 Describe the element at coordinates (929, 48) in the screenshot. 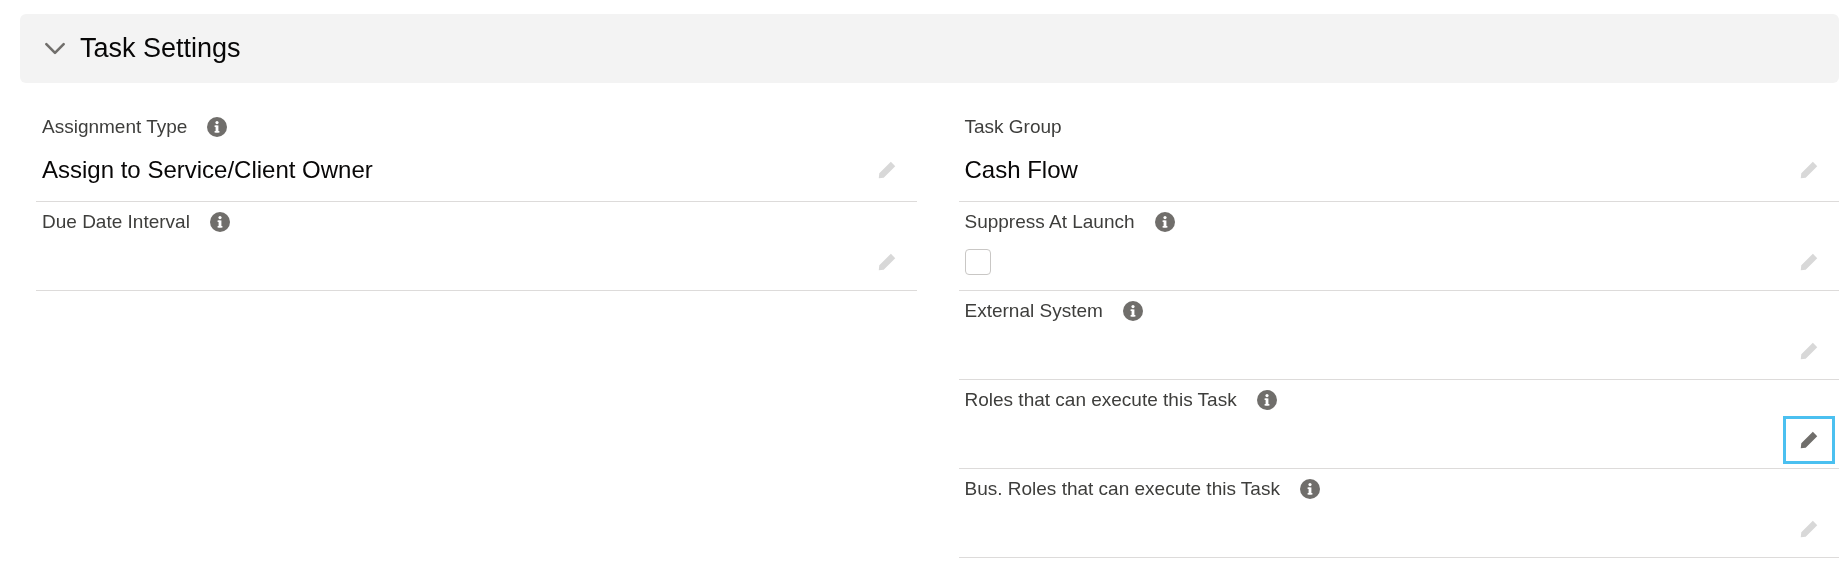

I see `section-header: Task Settings` at that location.